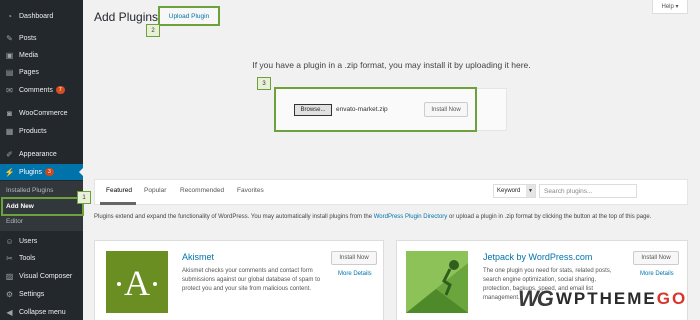 The width and height of the screenshot is (700, 320). I want to click on upload-plugin-button: Upload Plugin, so click(189, 16).